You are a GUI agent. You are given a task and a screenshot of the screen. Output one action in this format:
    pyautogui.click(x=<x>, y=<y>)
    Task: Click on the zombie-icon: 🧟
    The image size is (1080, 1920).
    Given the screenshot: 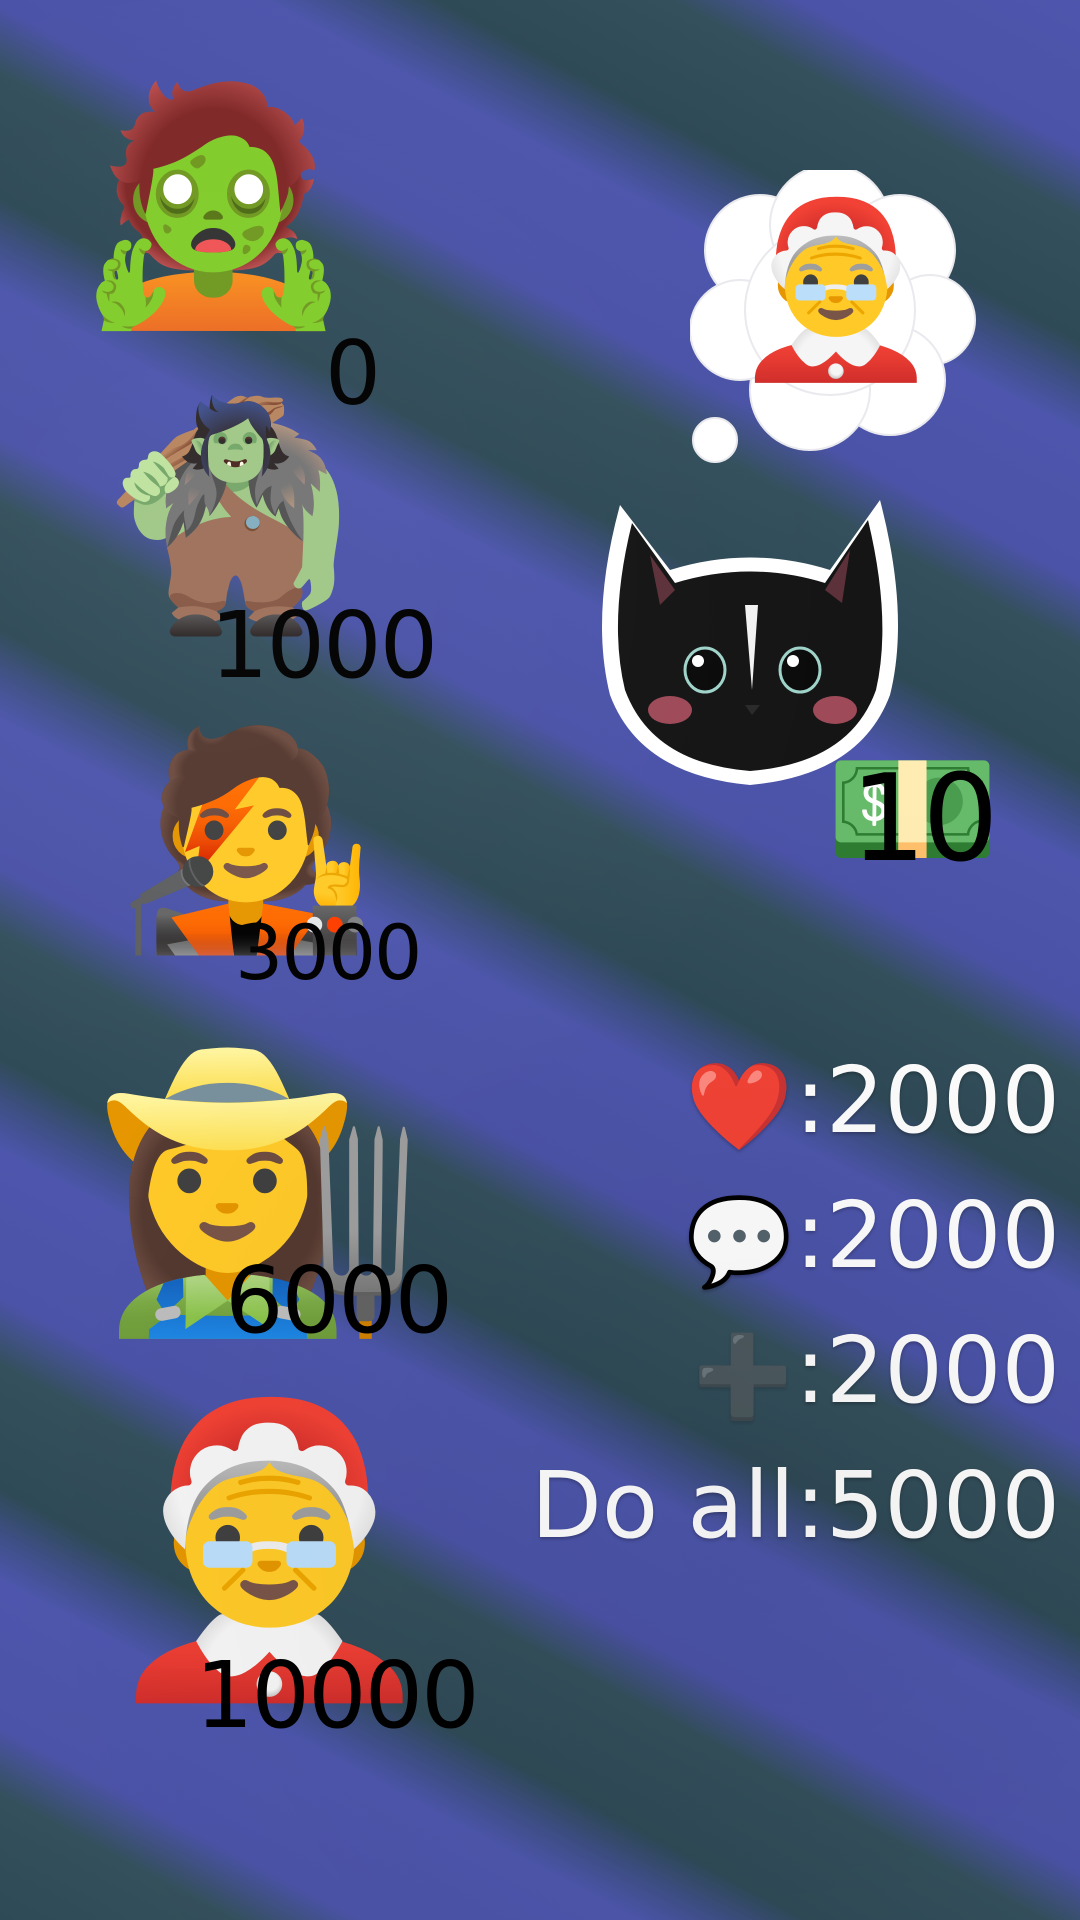 What is the action you would take?
    pyautogui.click(x=213, y=204)
    